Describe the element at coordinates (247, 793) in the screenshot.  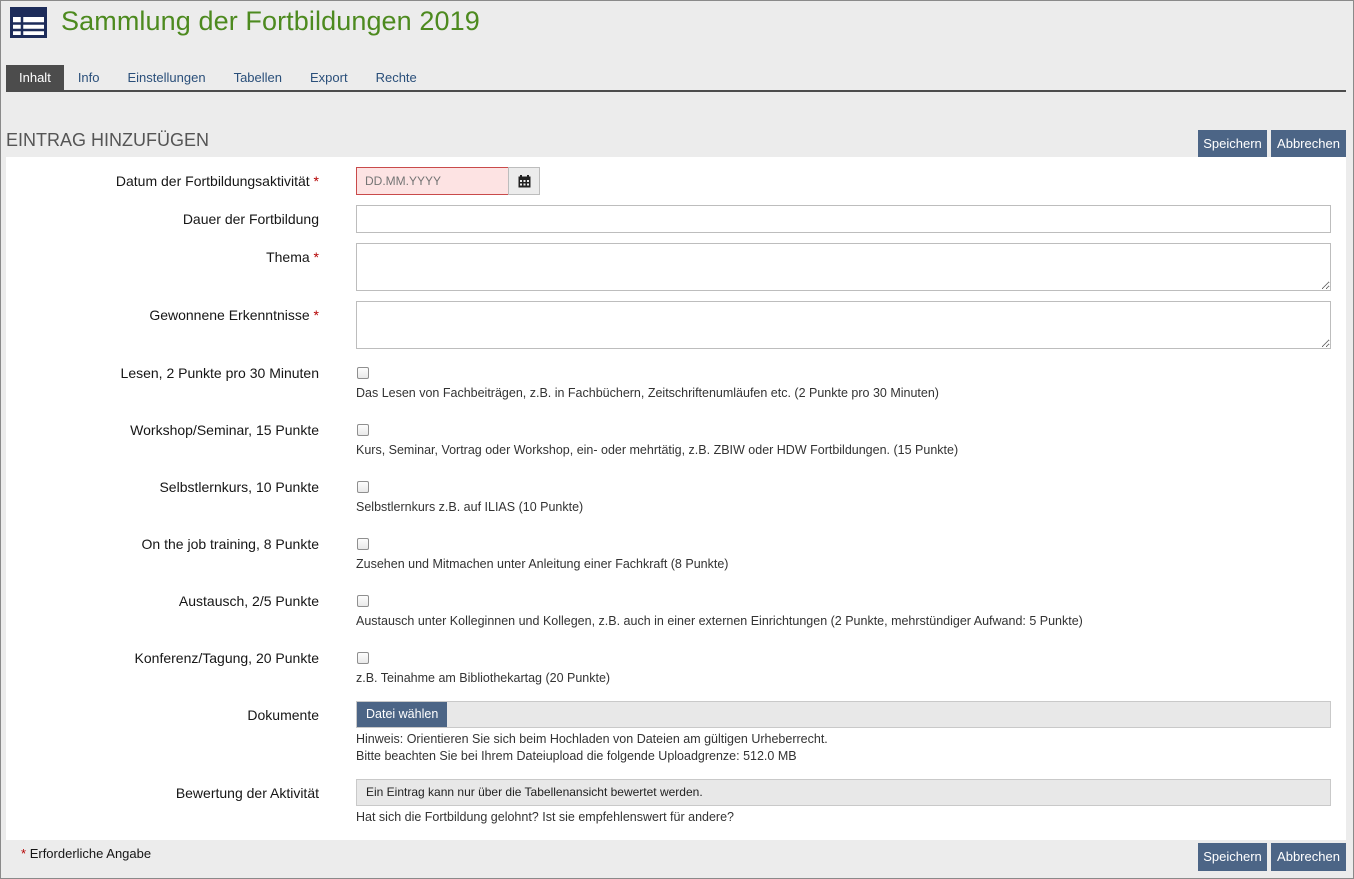
I see `rating-label: Bewertung der Aktivität` at that location.